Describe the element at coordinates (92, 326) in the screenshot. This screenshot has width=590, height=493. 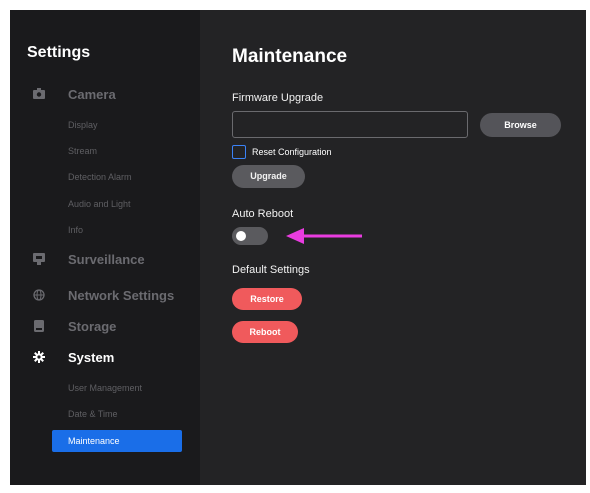
I see `sidebar-item-label: Storage` at that location.